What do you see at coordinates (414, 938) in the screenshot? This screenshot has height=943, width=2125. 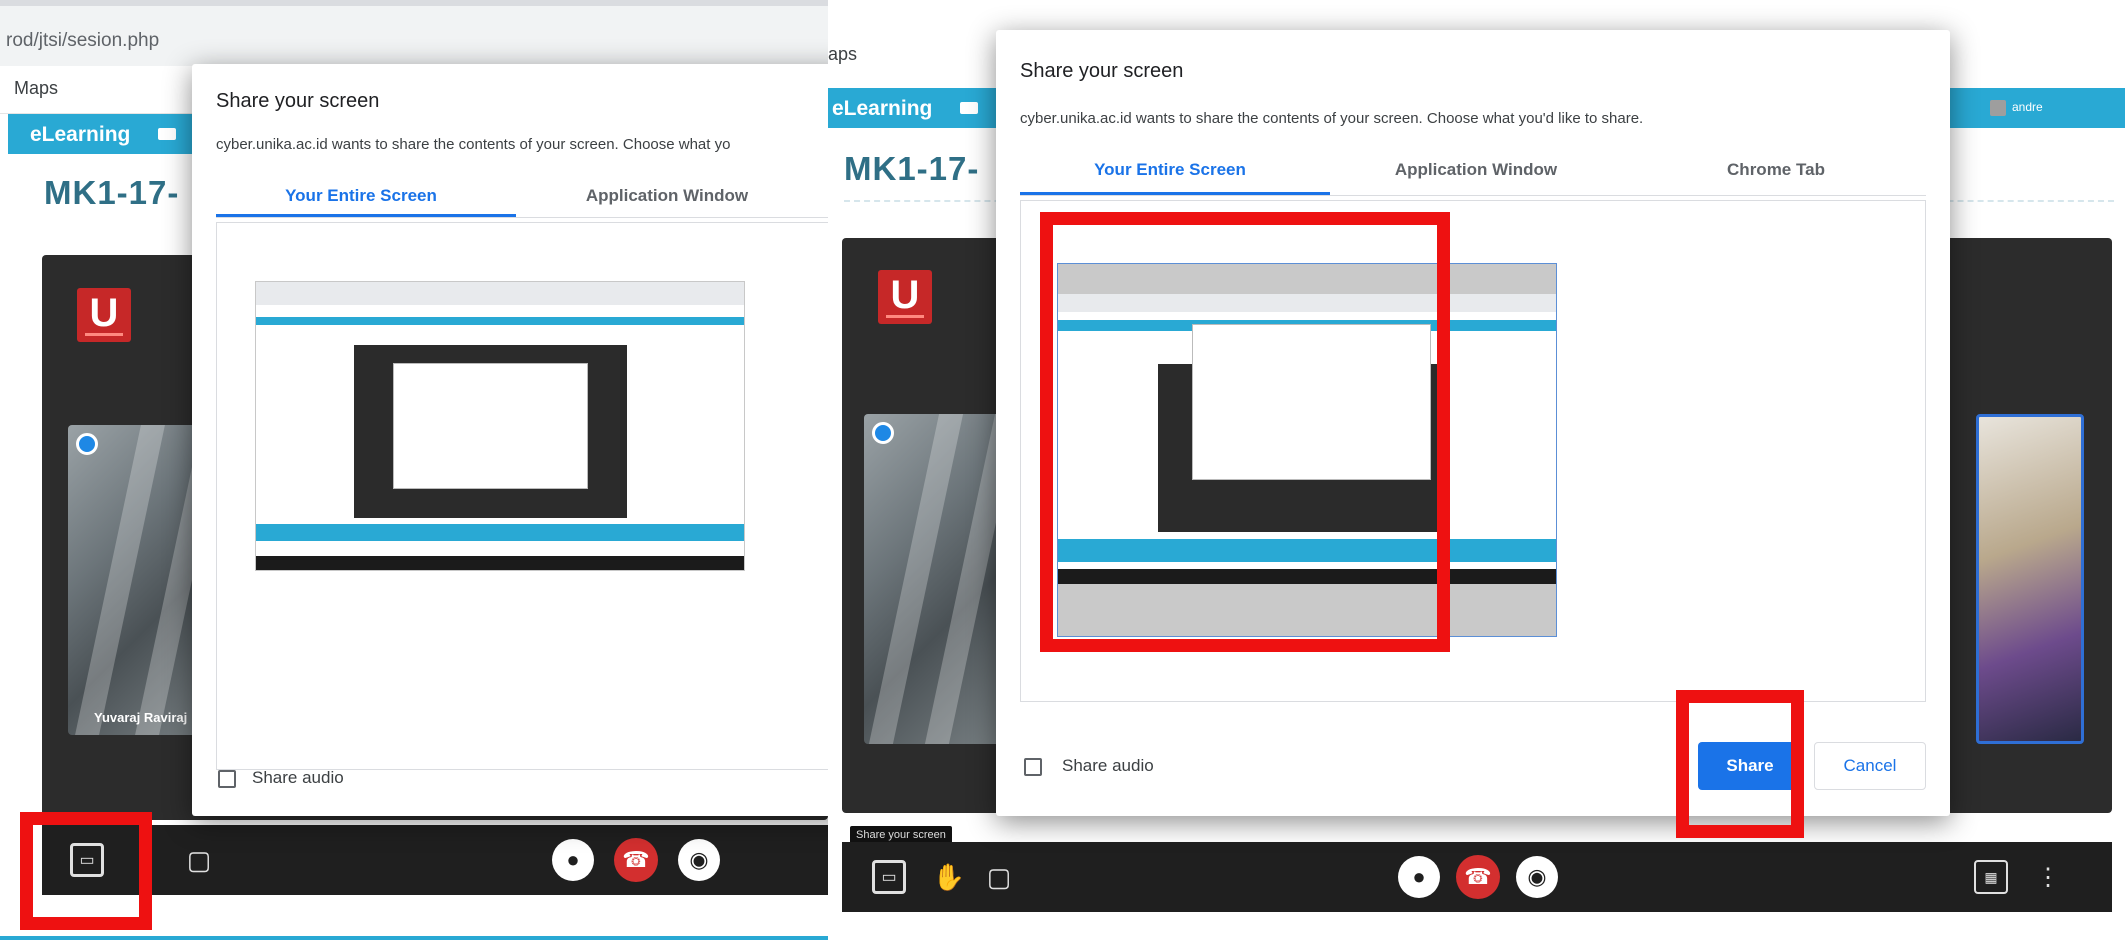 I see `bottom-accent-line` at bounding box center [414, 938].